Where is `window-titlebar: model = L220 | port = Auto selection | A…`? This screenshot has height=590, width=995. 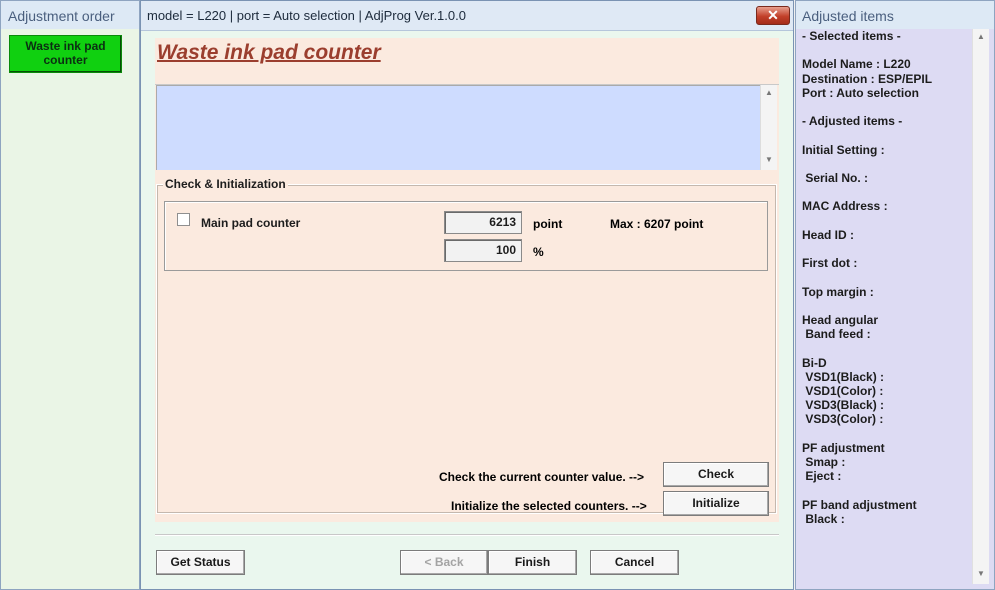
window-titlebar: model = L220 | port = Auto selection | A… is located at coordinates (467, 16).